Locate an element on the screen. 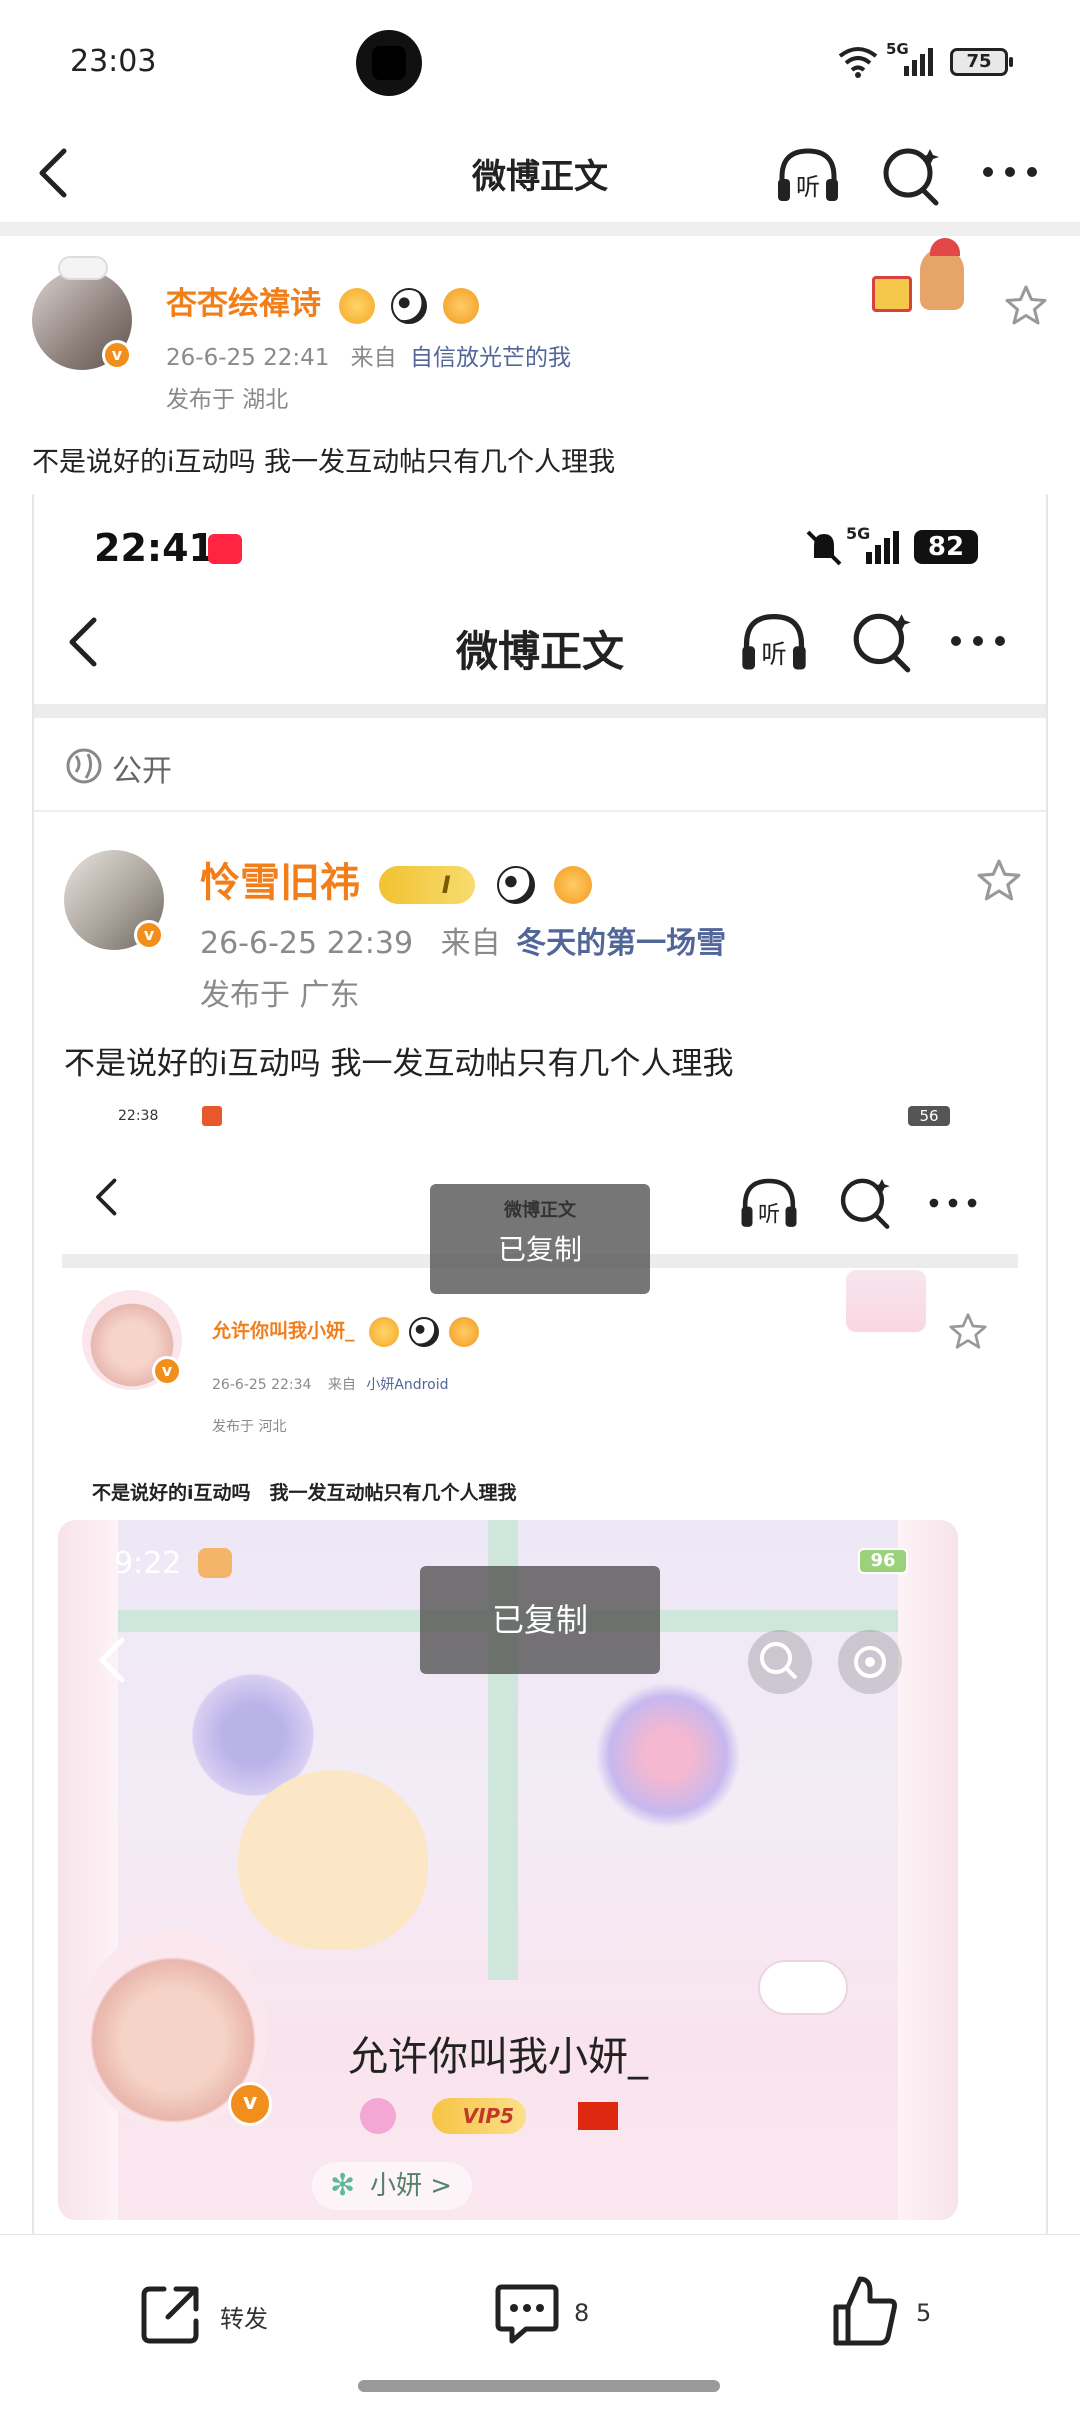 The height and width of the screenshot is (2412, 1080). embedded-battery: 82 is located at coordinates (946, 547).